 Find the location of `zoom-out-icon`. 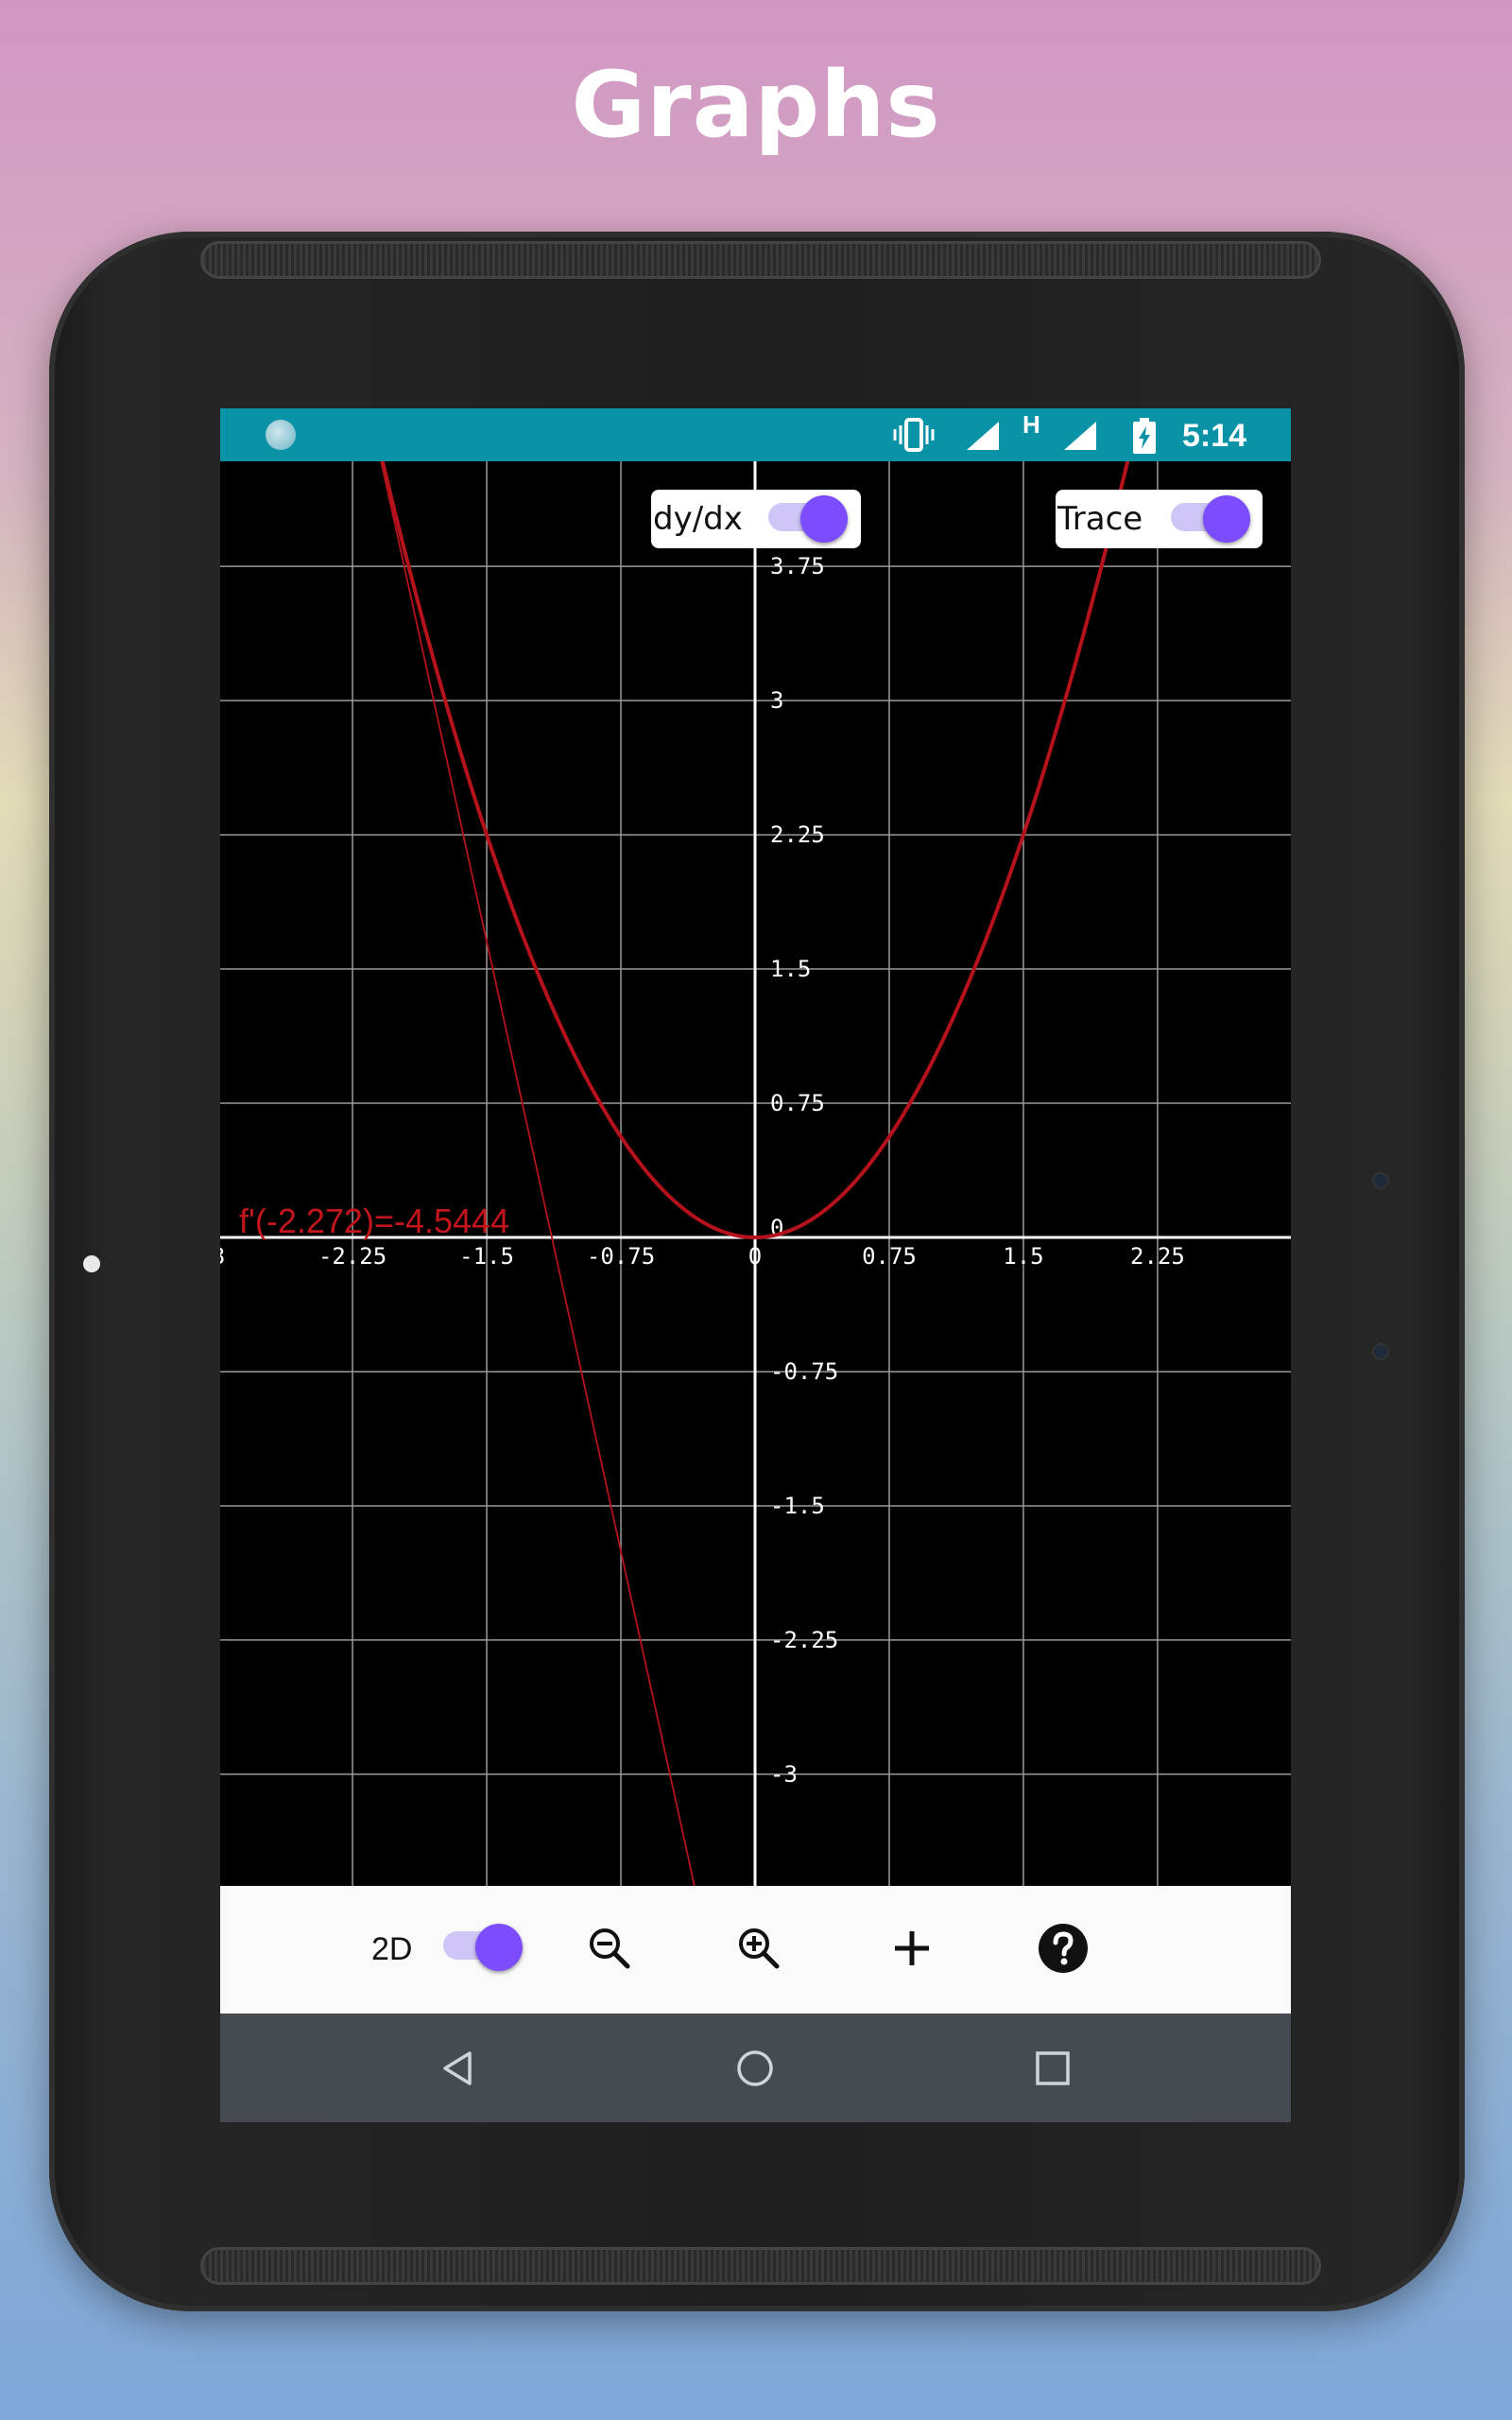

zoom-out-icon is located at coordinates (610, 1949).